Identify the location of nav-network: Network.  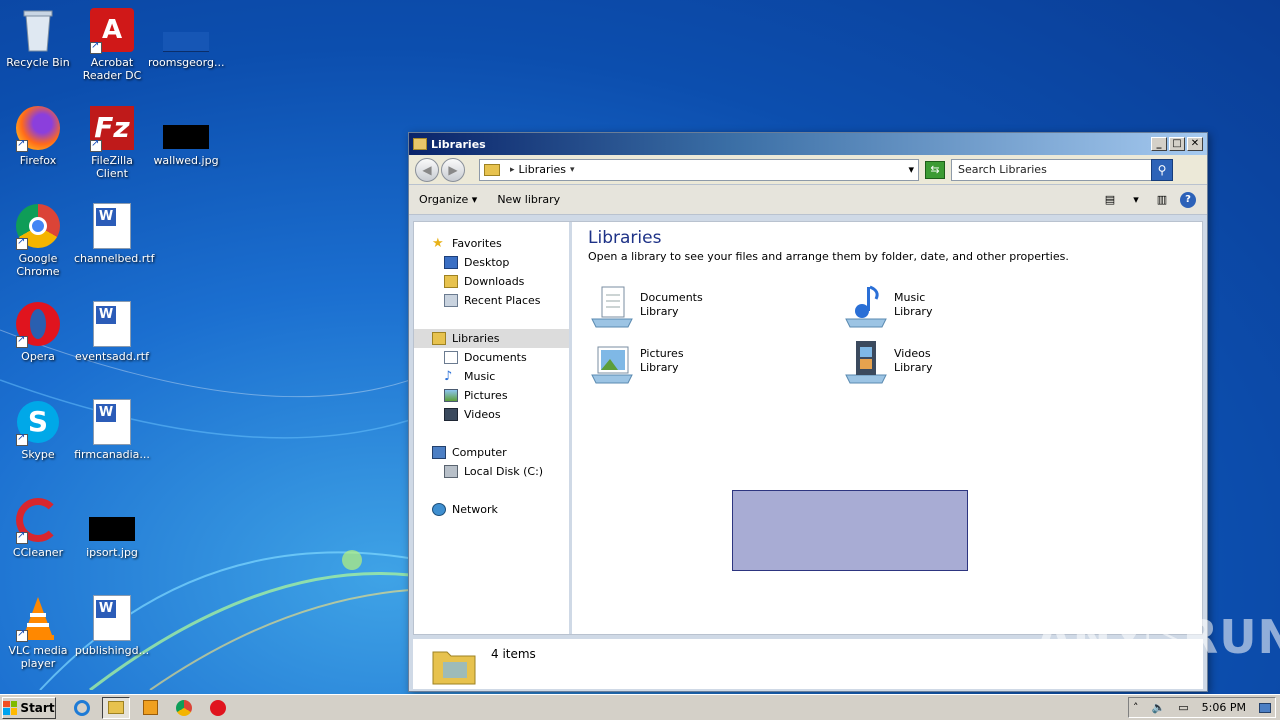
(491, 509).